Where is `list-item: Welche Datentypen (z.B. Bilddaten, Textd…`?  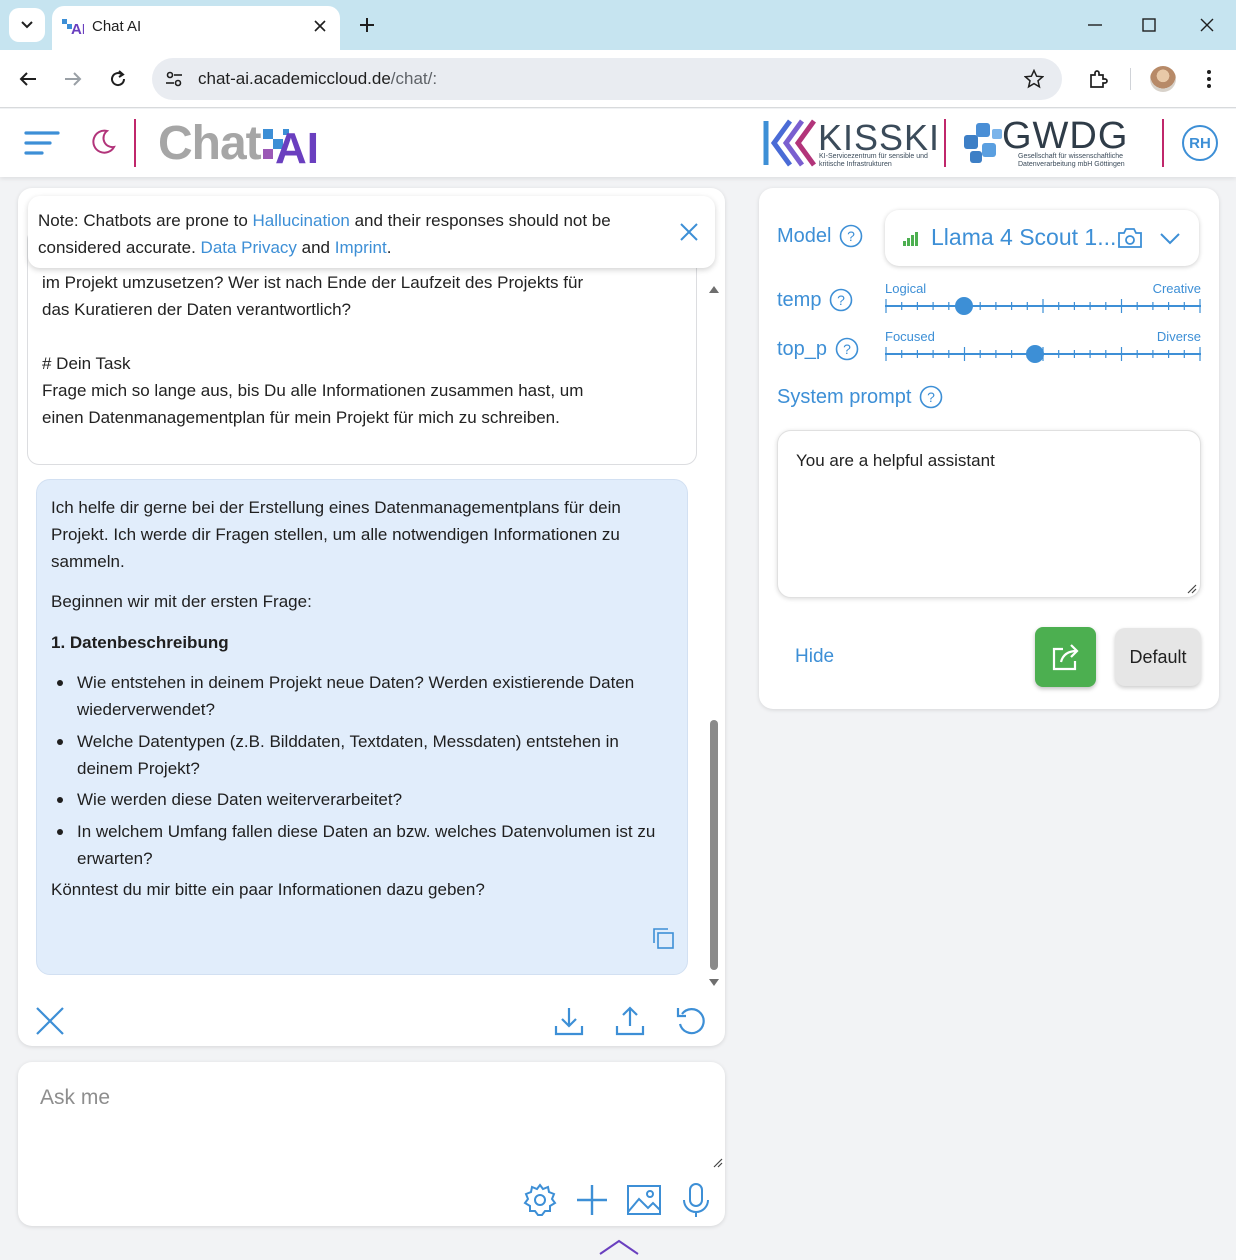 list-item: Welche Datentypen (z.B. Bilddaten, Textd… is located at coordinates (364, 755).